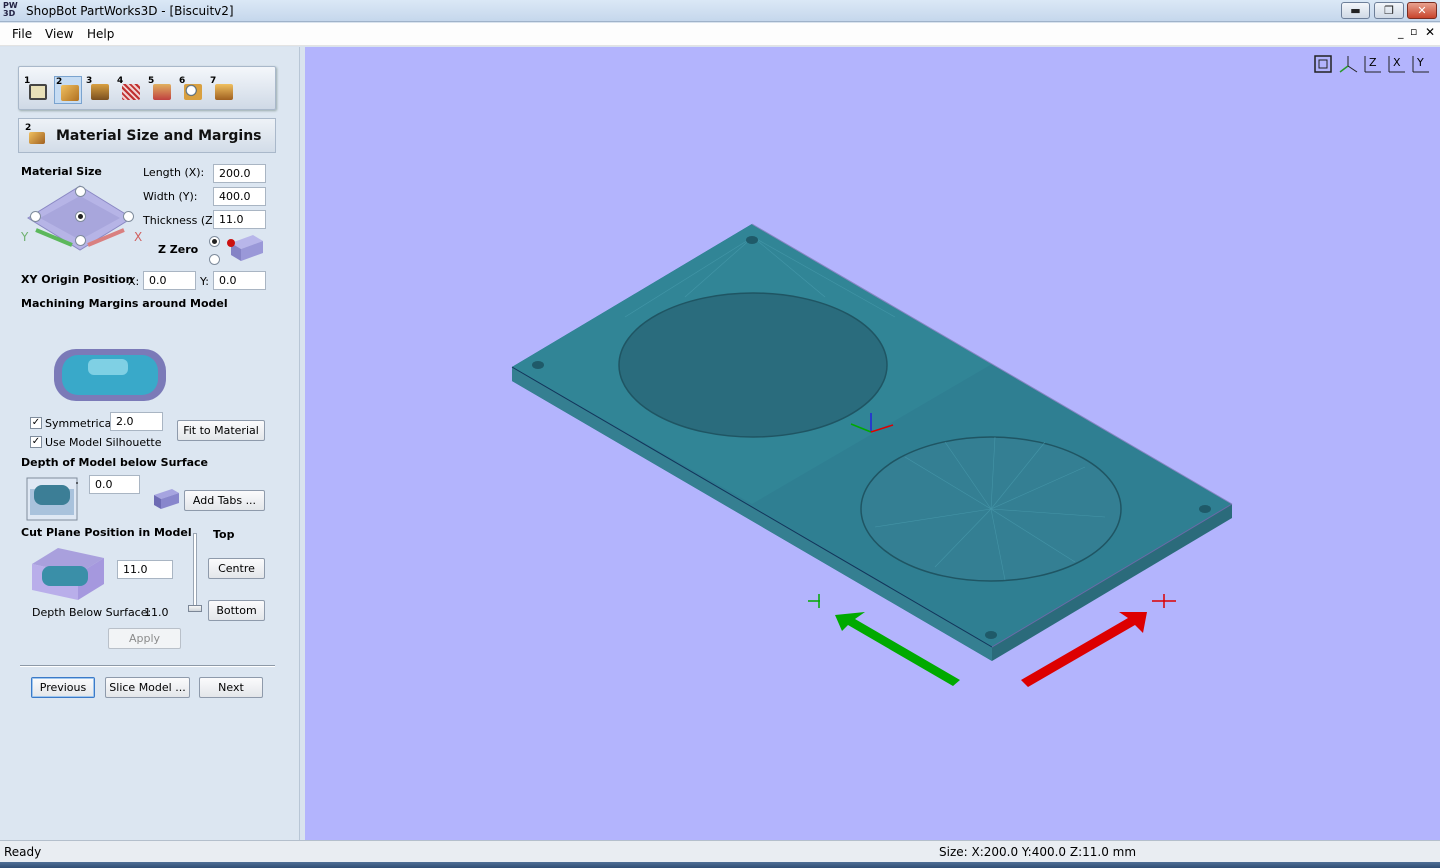  What do you see at coordinates (1401, 32) in the screenshot?
I see `mdi-minimize-button: _` at bounding box center [1401, 32].